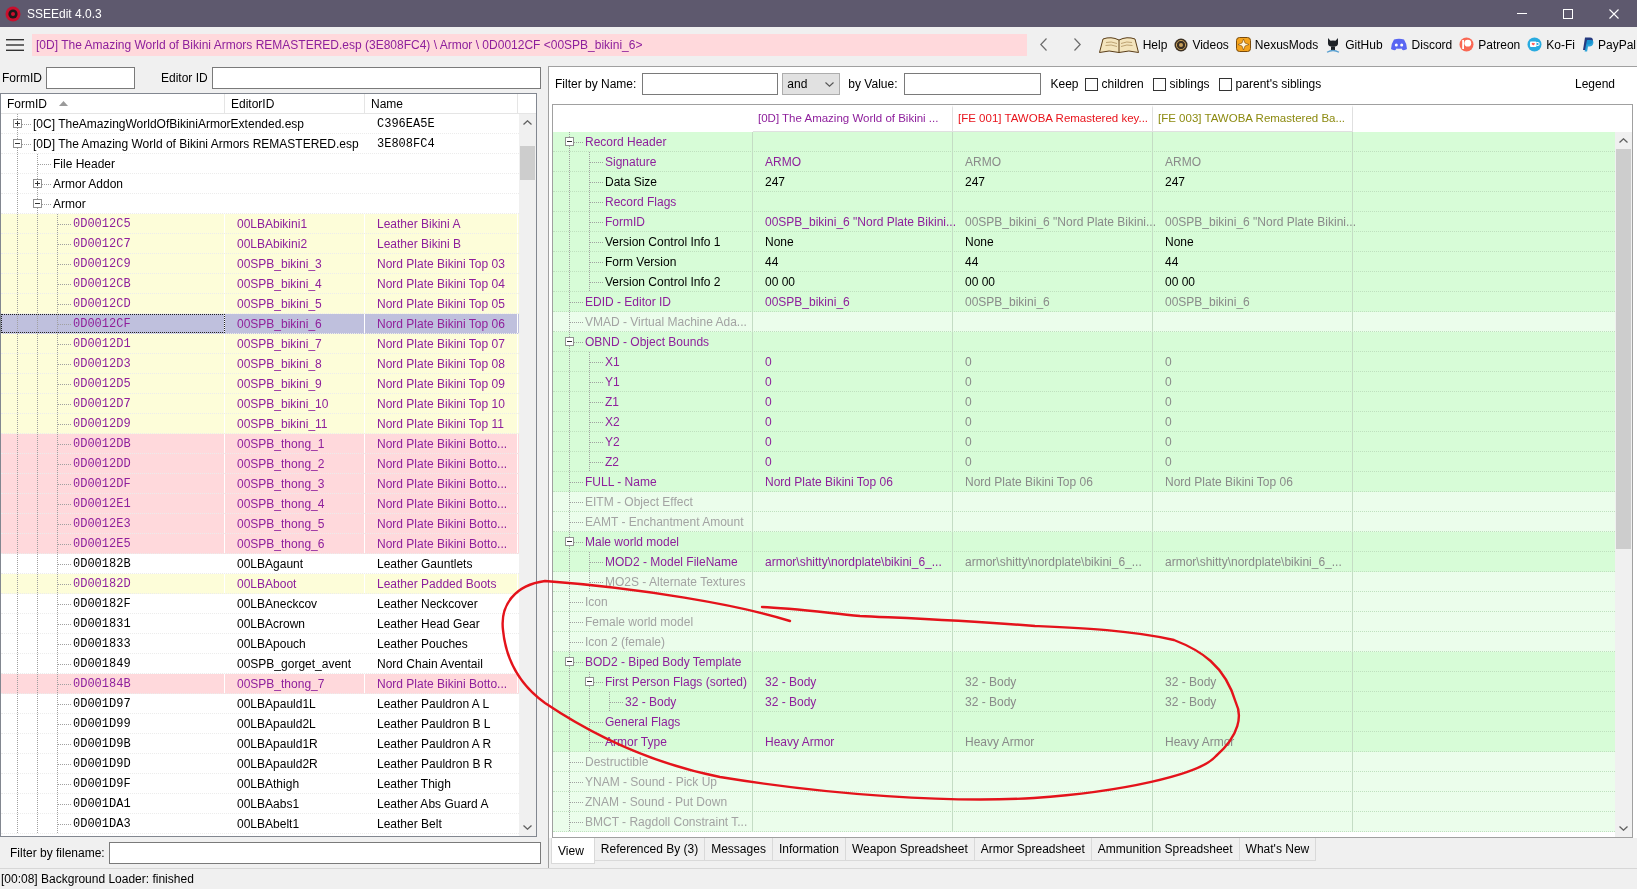  What do you see at coordinates (260, 704) in the screenshot?
I see `record-row: 0D001D97 00LBApauld1L Leather Pauldron A L` at bounding box center [260, 704].